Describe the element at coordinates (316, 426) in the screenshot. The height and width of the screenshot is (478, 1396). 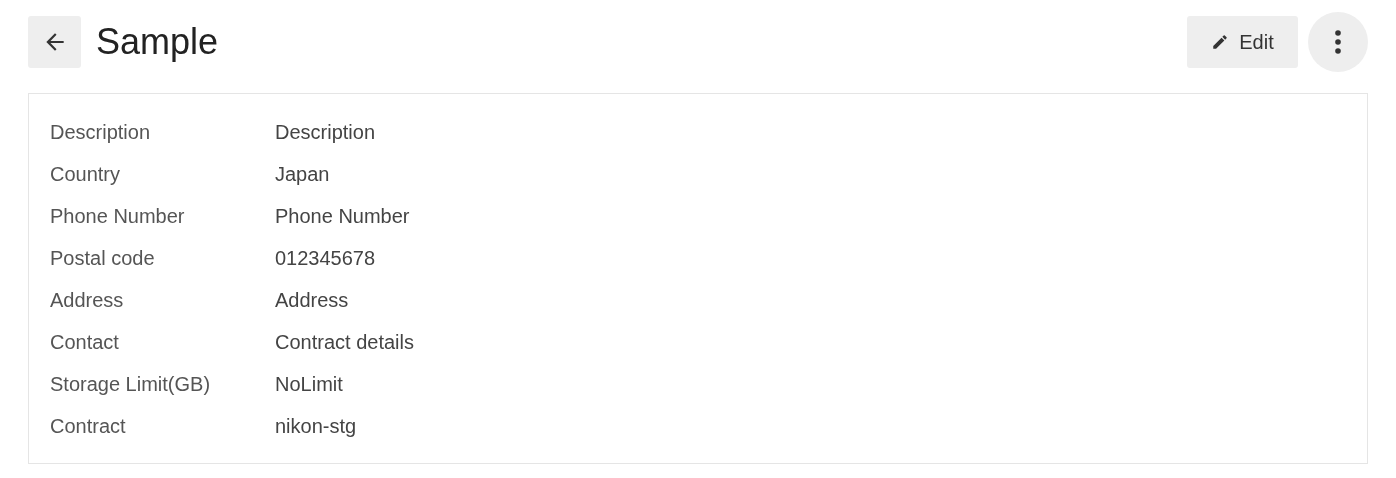
I see `field-value: nikon-stg` at that location.